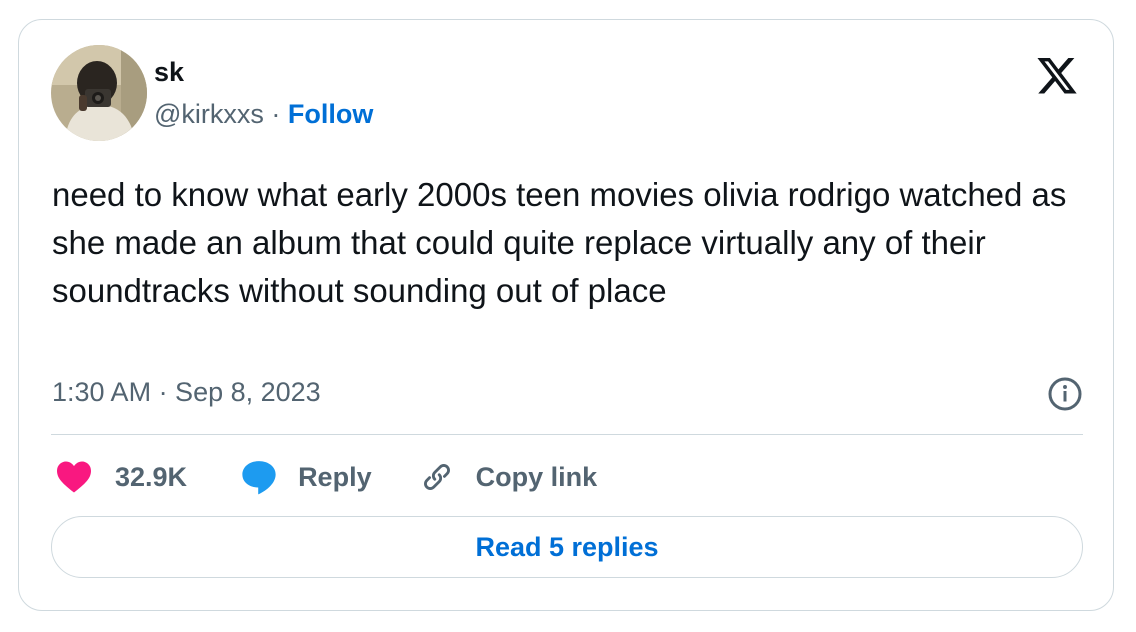  I want to click on action-bar: 32.9K Reply Copy link, so click(326, 477).